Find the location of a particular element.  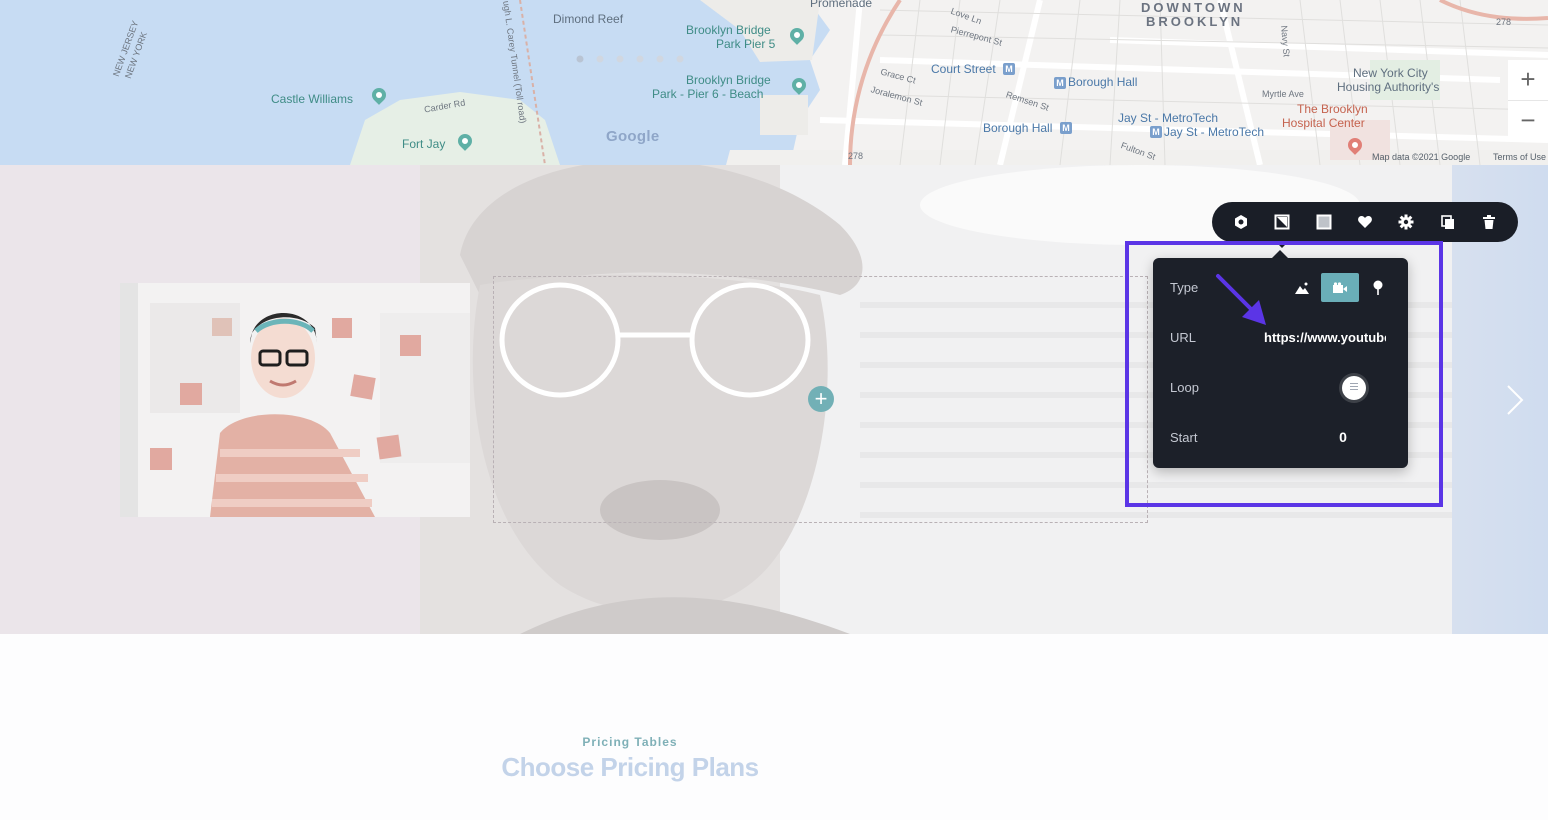

type-options is located at coordinates (1340, 287).